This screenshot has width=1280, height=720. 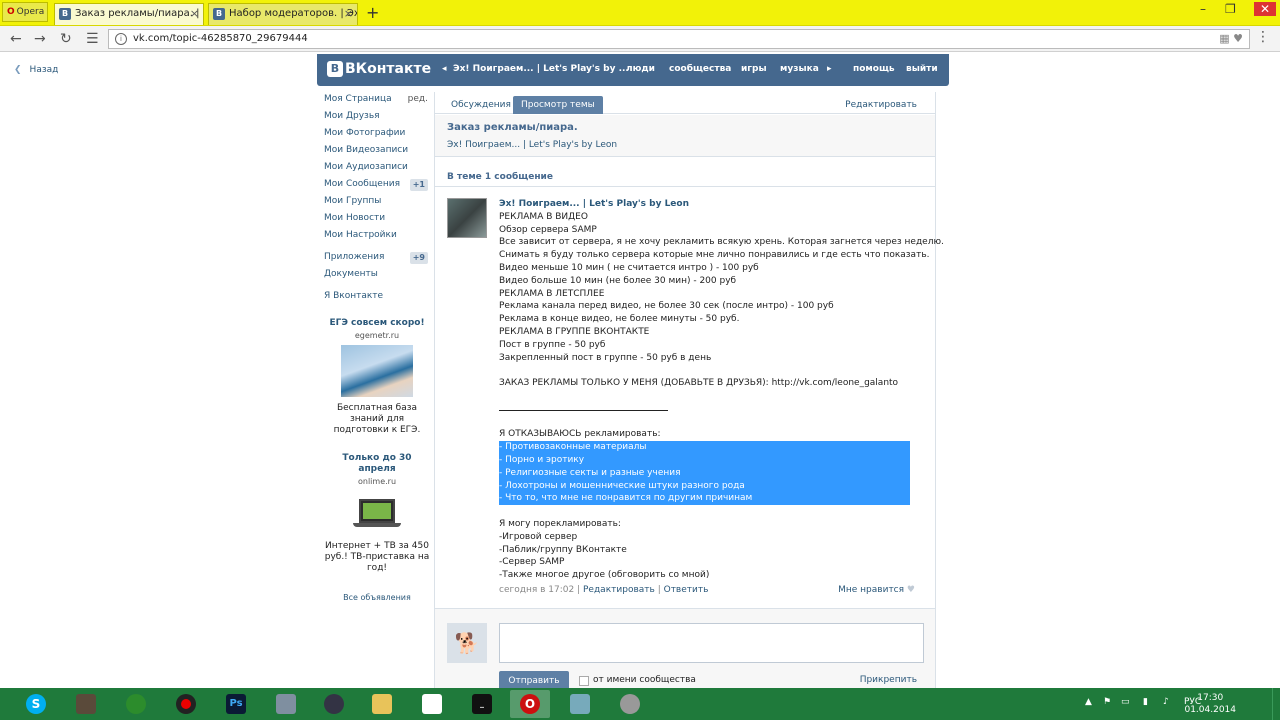 I want to click on laptop-icon, so click(x=377, y=515).